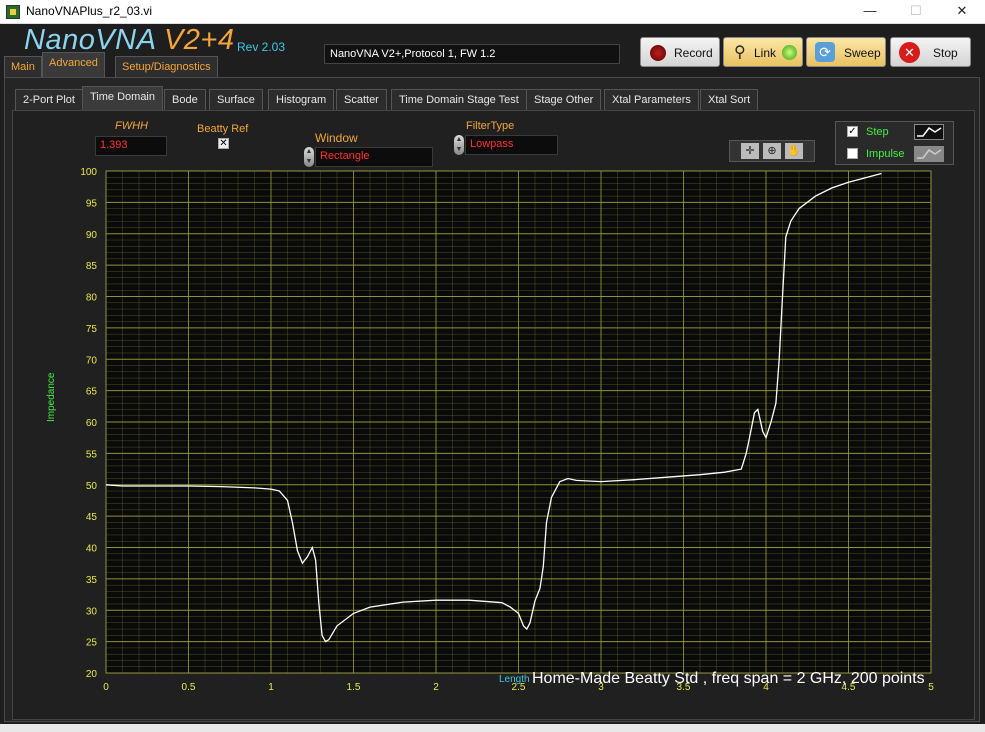  I want to click on x-tick-label: 5, so click(931, 687).